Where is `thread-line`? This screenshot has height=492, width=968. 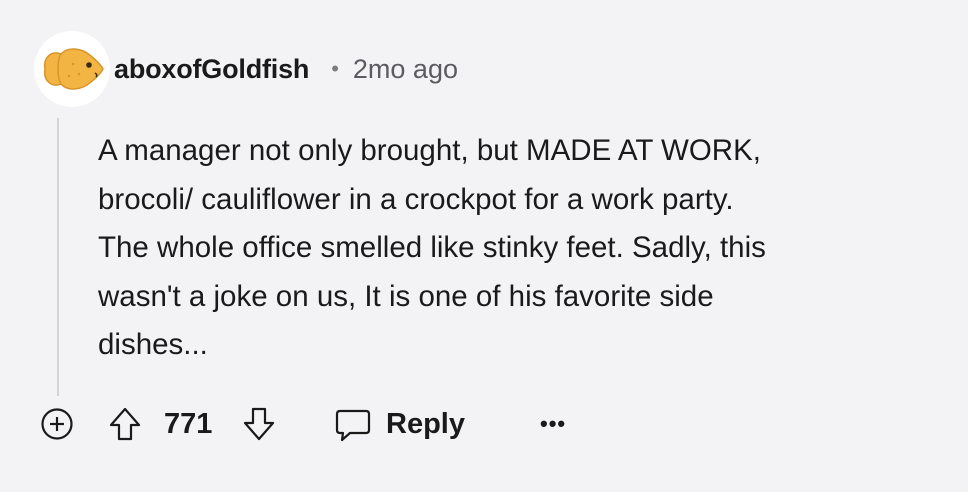
thread-line is located at coordinates (58, 257).